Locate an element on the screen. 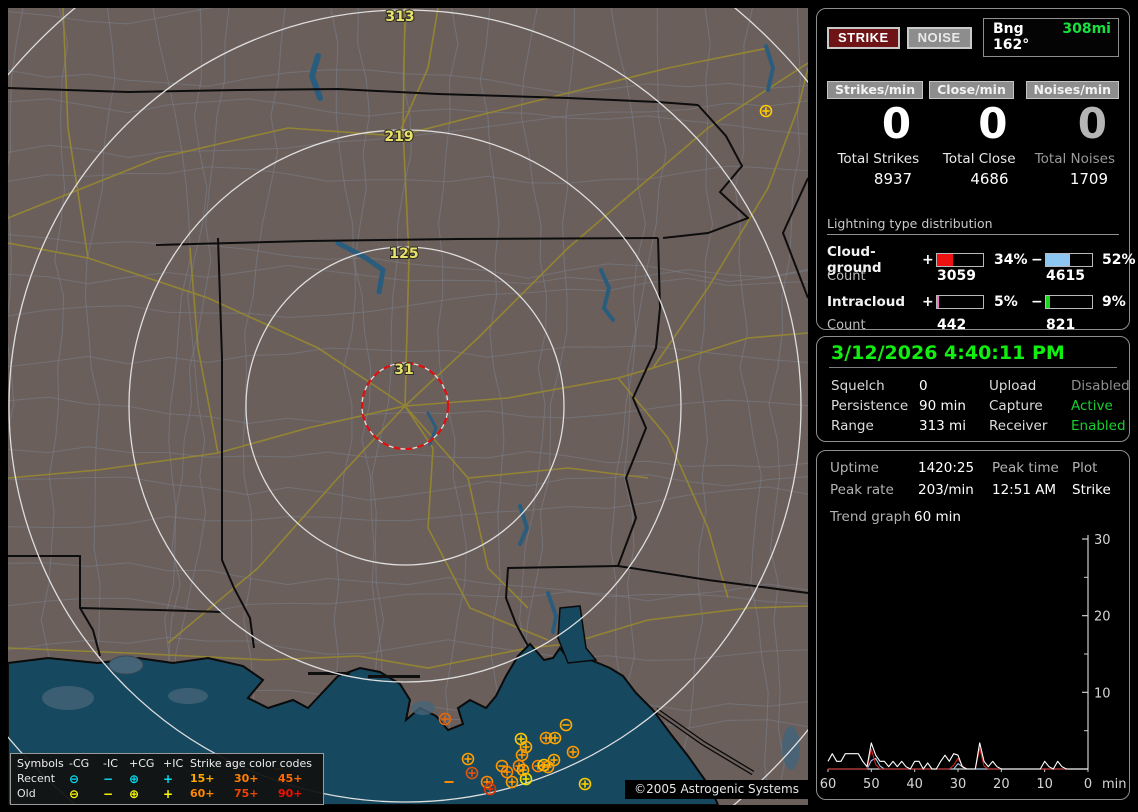  squelch-label: Squelch is located at coordinates (858, 386).